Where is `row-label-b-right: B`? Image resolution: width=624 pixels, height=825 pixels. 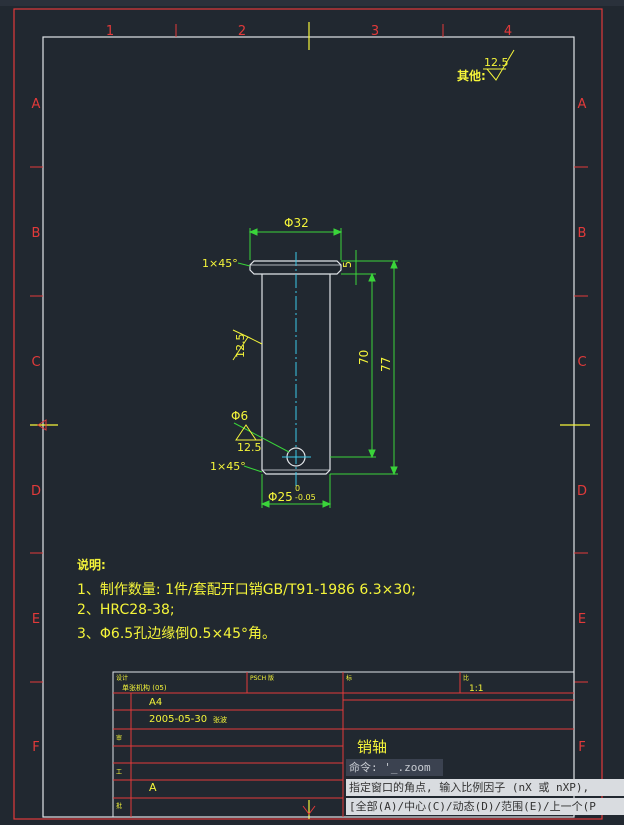 row-label-b-right: B is located at coordinates (582, 233).